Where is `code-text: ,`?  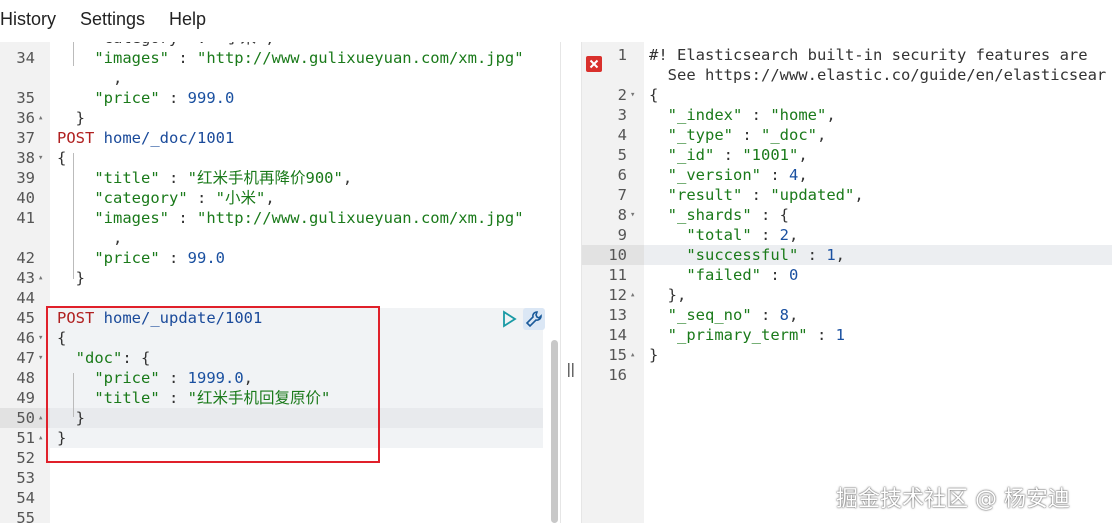
code-text: , is located at coordinates (89, 238).